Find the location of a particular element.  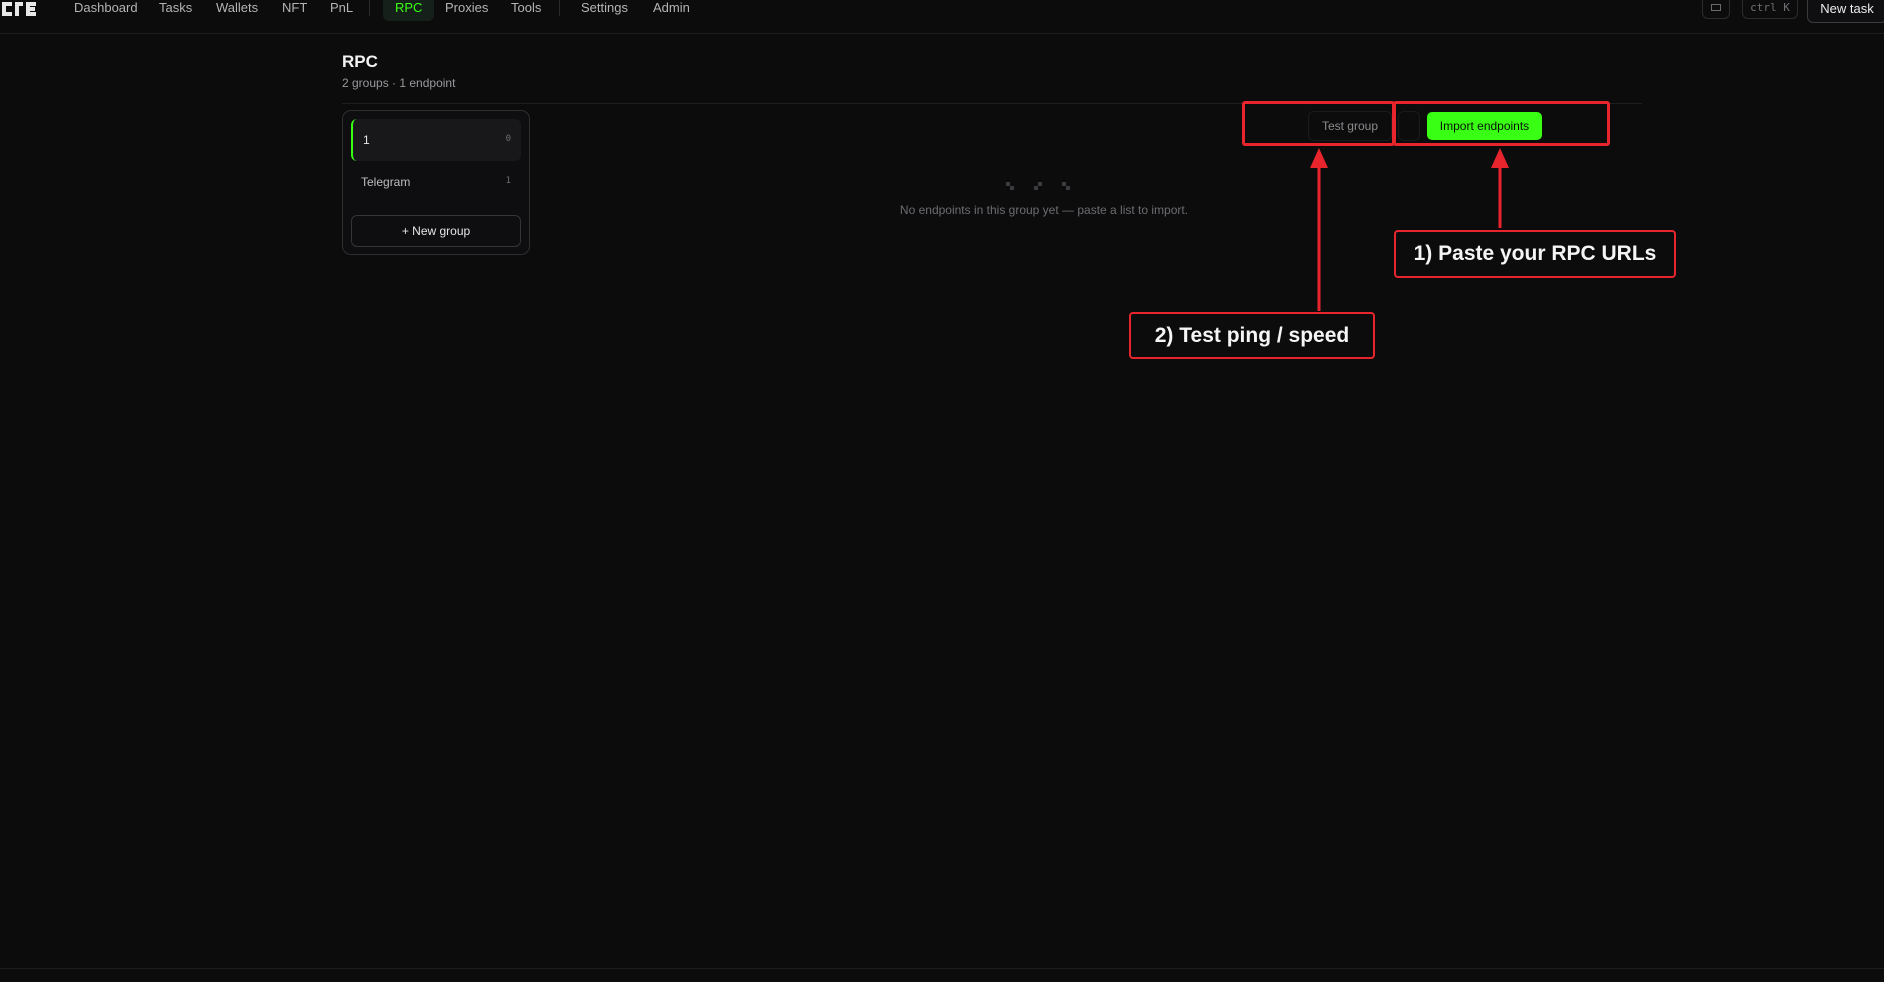

page-title: RPC is located at coordinates (360, 61).